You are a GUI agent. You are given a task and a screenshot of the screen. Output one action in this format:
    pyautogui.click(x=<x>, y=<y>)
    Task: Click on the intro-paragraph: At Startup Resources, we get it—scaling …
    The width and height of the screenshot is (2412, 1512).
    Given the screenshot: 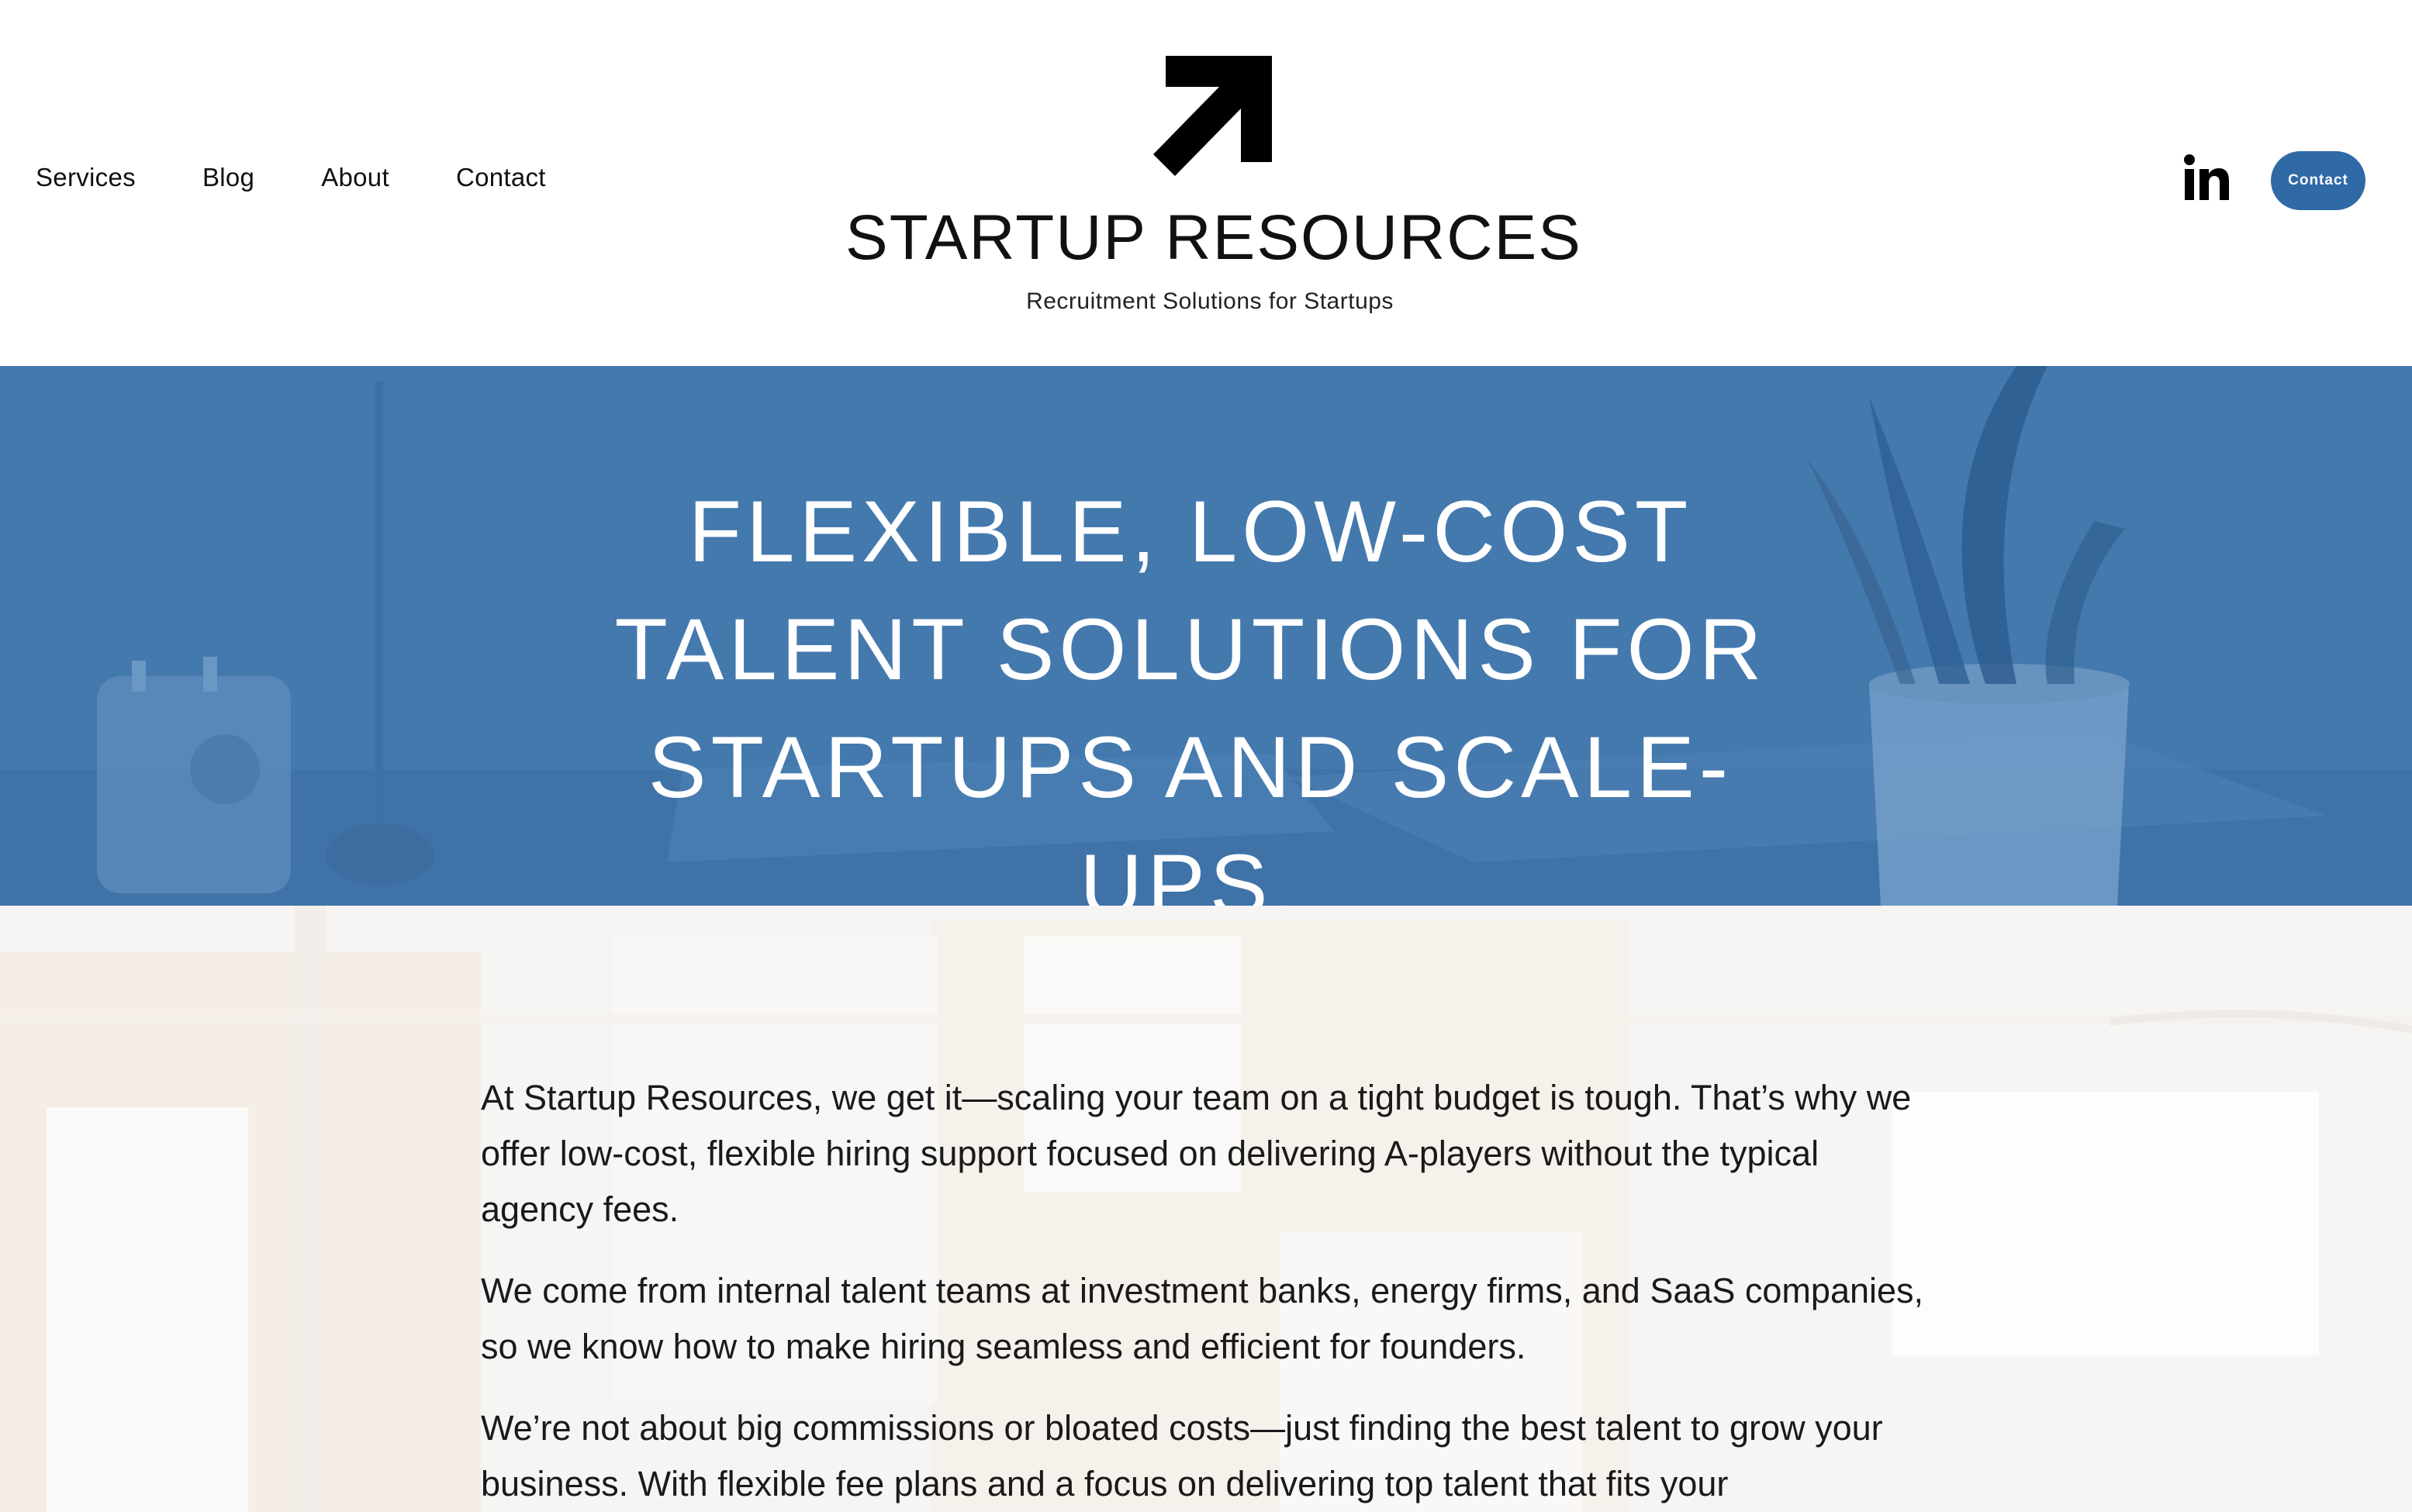 What is the action you would take?
    pyautogui.click(x=1196, y=1153)
    